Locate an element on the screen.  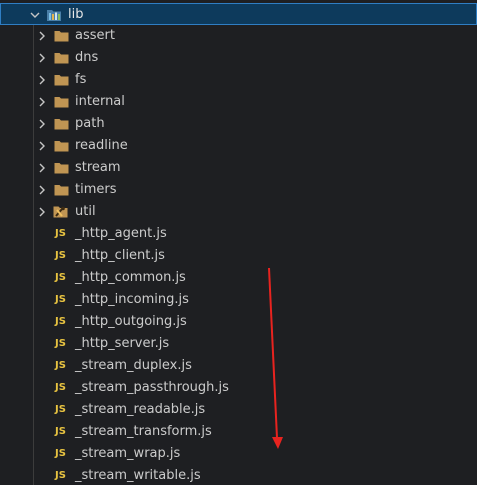
tree-item-folder-stream: stream is located at coordinates (238, 168).